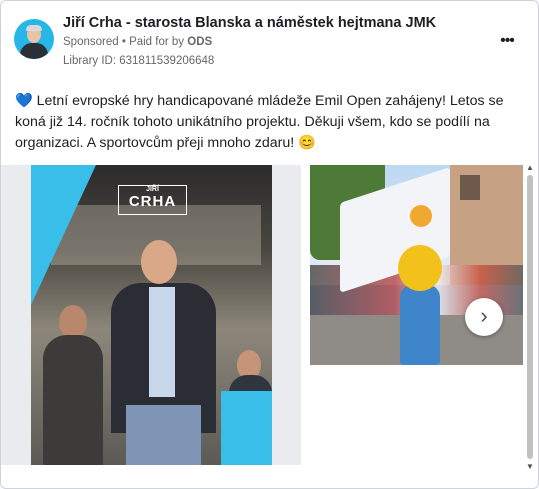 The width and height of the screenshot is (539, 489). What do you see at coordinates (420, 325) in the screenshot?
I see `mascot-body` at bounding box center [420, 325].